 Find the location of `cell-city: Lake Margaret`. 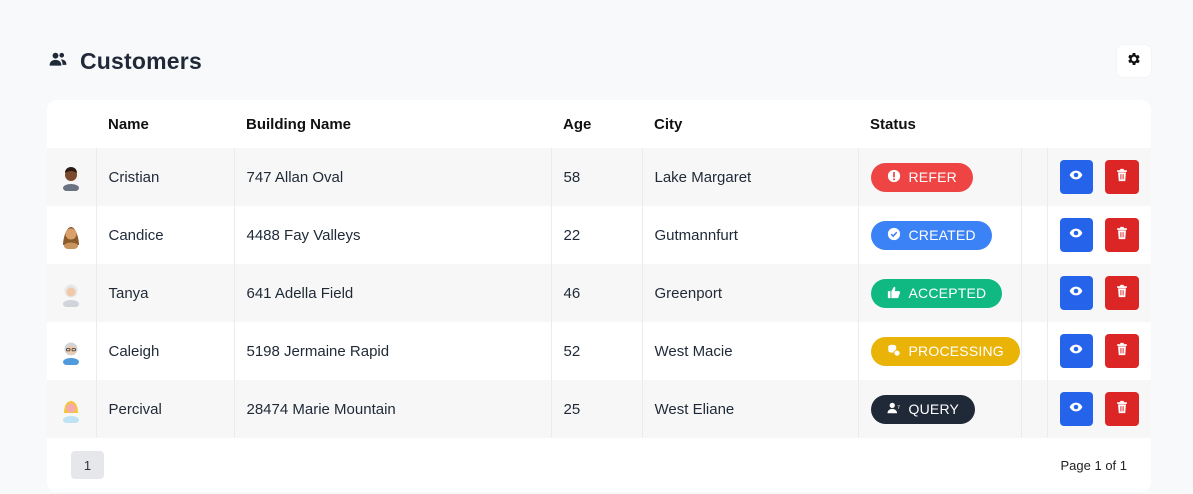

cell-city: Lake Margaret is located at coordinates (750, 177).